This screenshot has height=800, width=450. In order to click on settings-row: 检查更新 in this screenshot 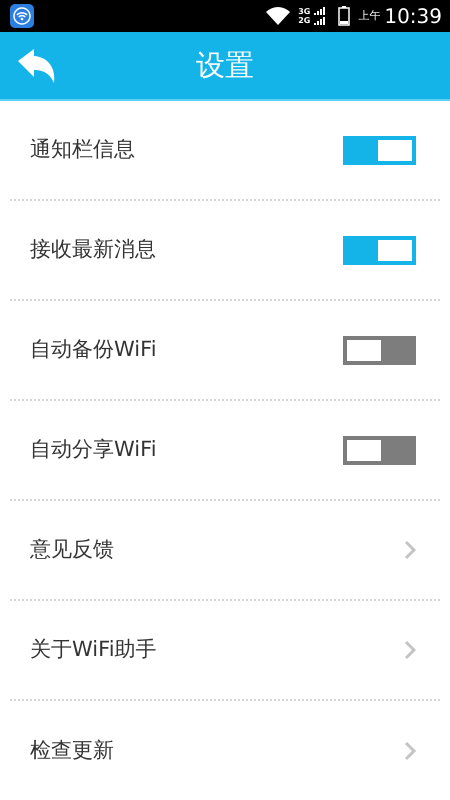, I will do `click(225, 750)`.